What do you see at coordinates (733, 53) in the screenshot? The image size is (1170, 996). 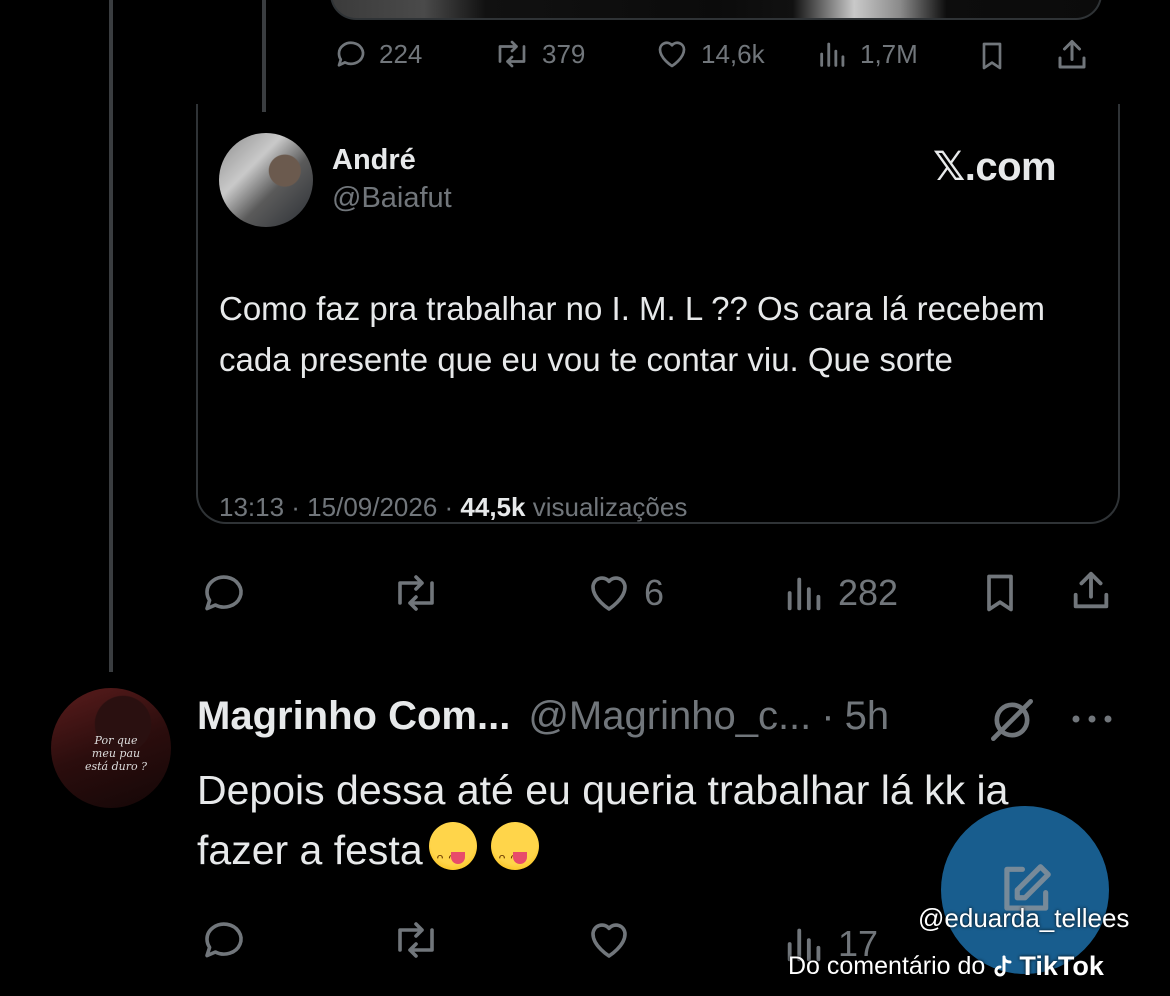 I see `like-count: 14,6k` at bounding box center [733, 53].